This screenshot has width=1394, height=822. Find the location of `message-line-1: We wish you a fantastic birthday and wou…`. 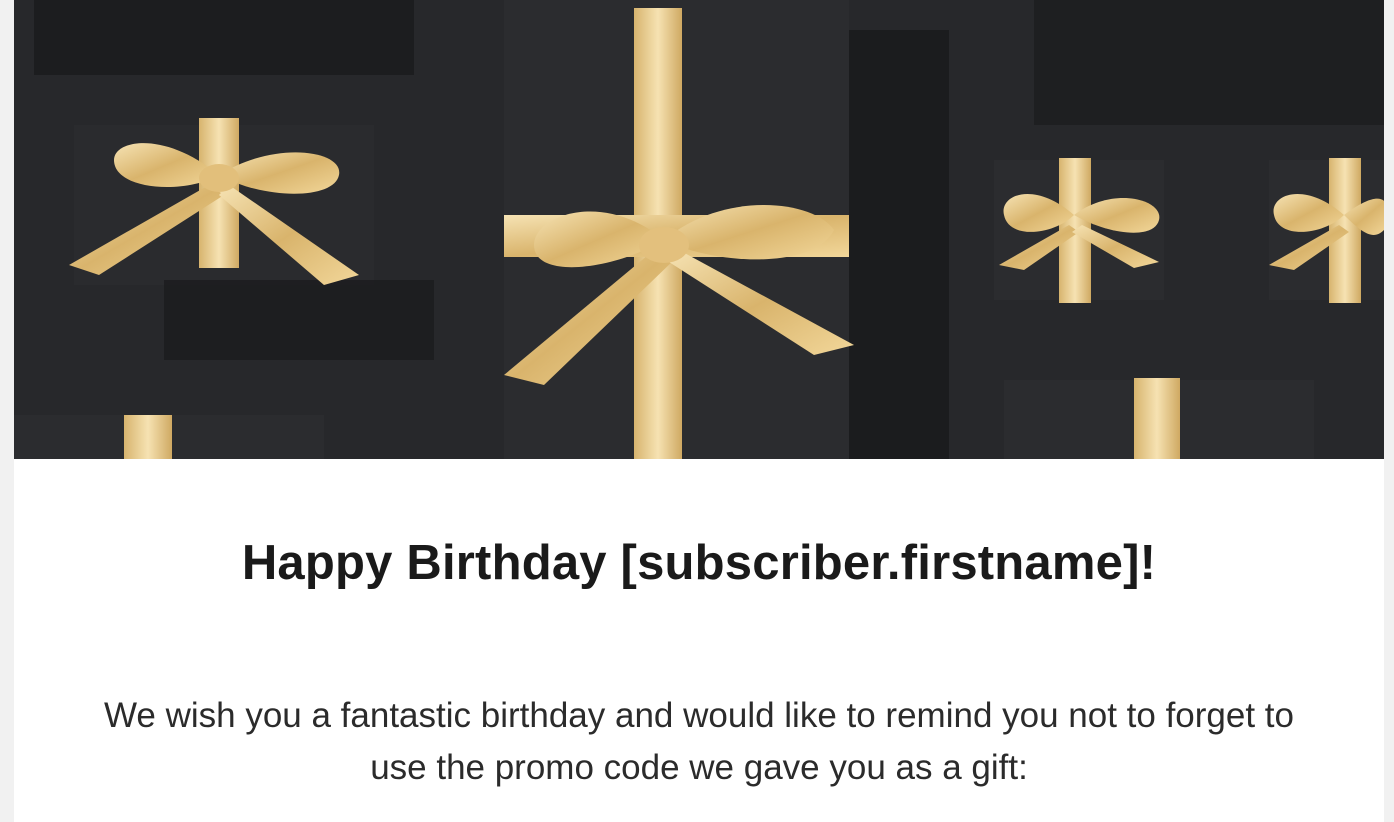

message-line-1: We wish you a fantastic birthday and wou… is located at coordinates (699, 715).